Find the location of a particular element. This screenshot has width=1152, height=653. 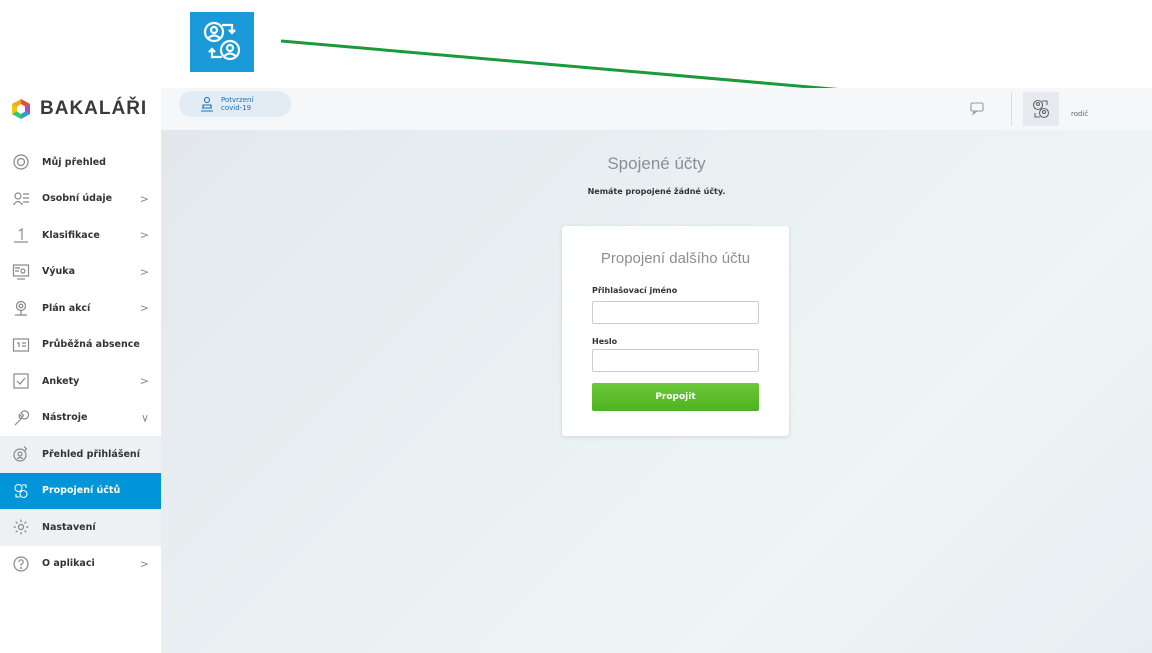

bakalari-logo-icon is located at coordinates (21, 109).